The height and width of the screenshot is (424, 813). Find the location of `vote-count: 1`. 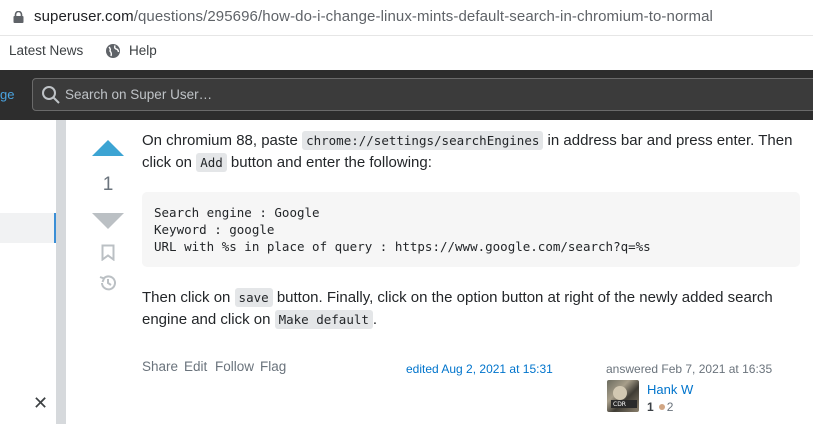

vote-count: 1 is located at coordinates (108, 184).